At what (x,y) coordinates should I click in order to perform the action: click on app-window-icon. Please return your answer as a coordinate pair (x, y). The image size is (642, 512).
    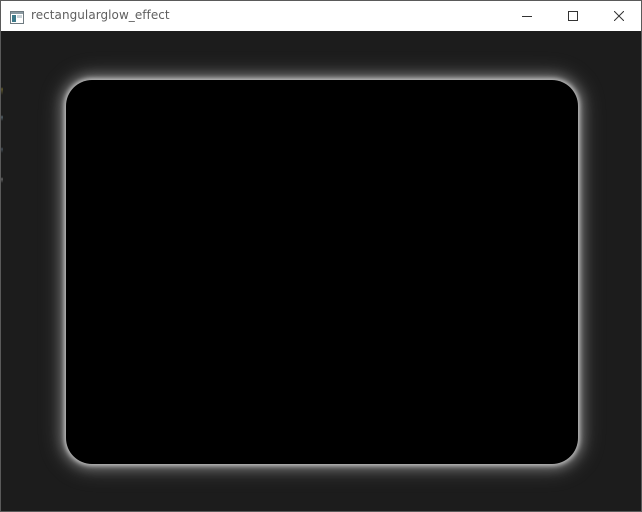
    Looking at the image, I should click on (17, 16).